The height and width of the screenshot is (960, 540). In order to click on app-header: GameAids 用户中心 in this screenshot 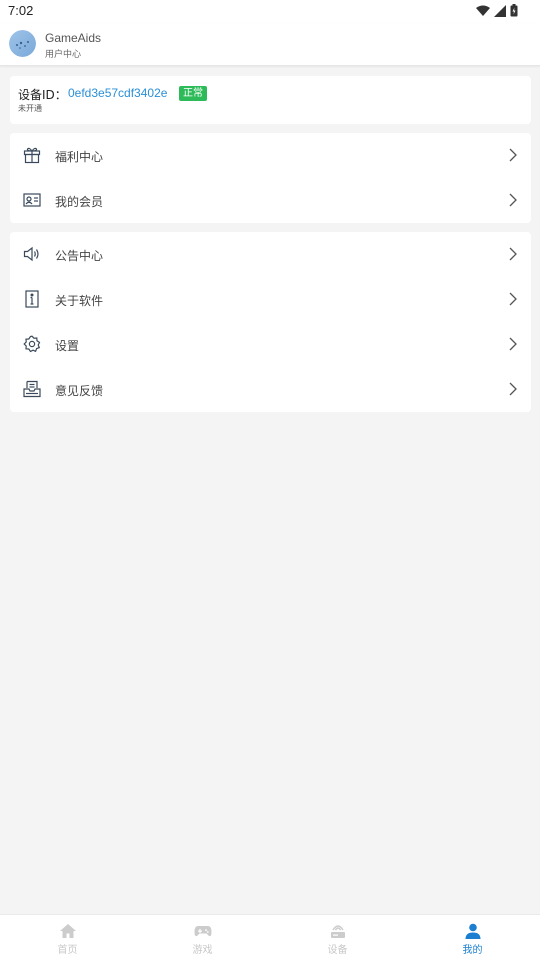, I will do `click(270, 45)`.